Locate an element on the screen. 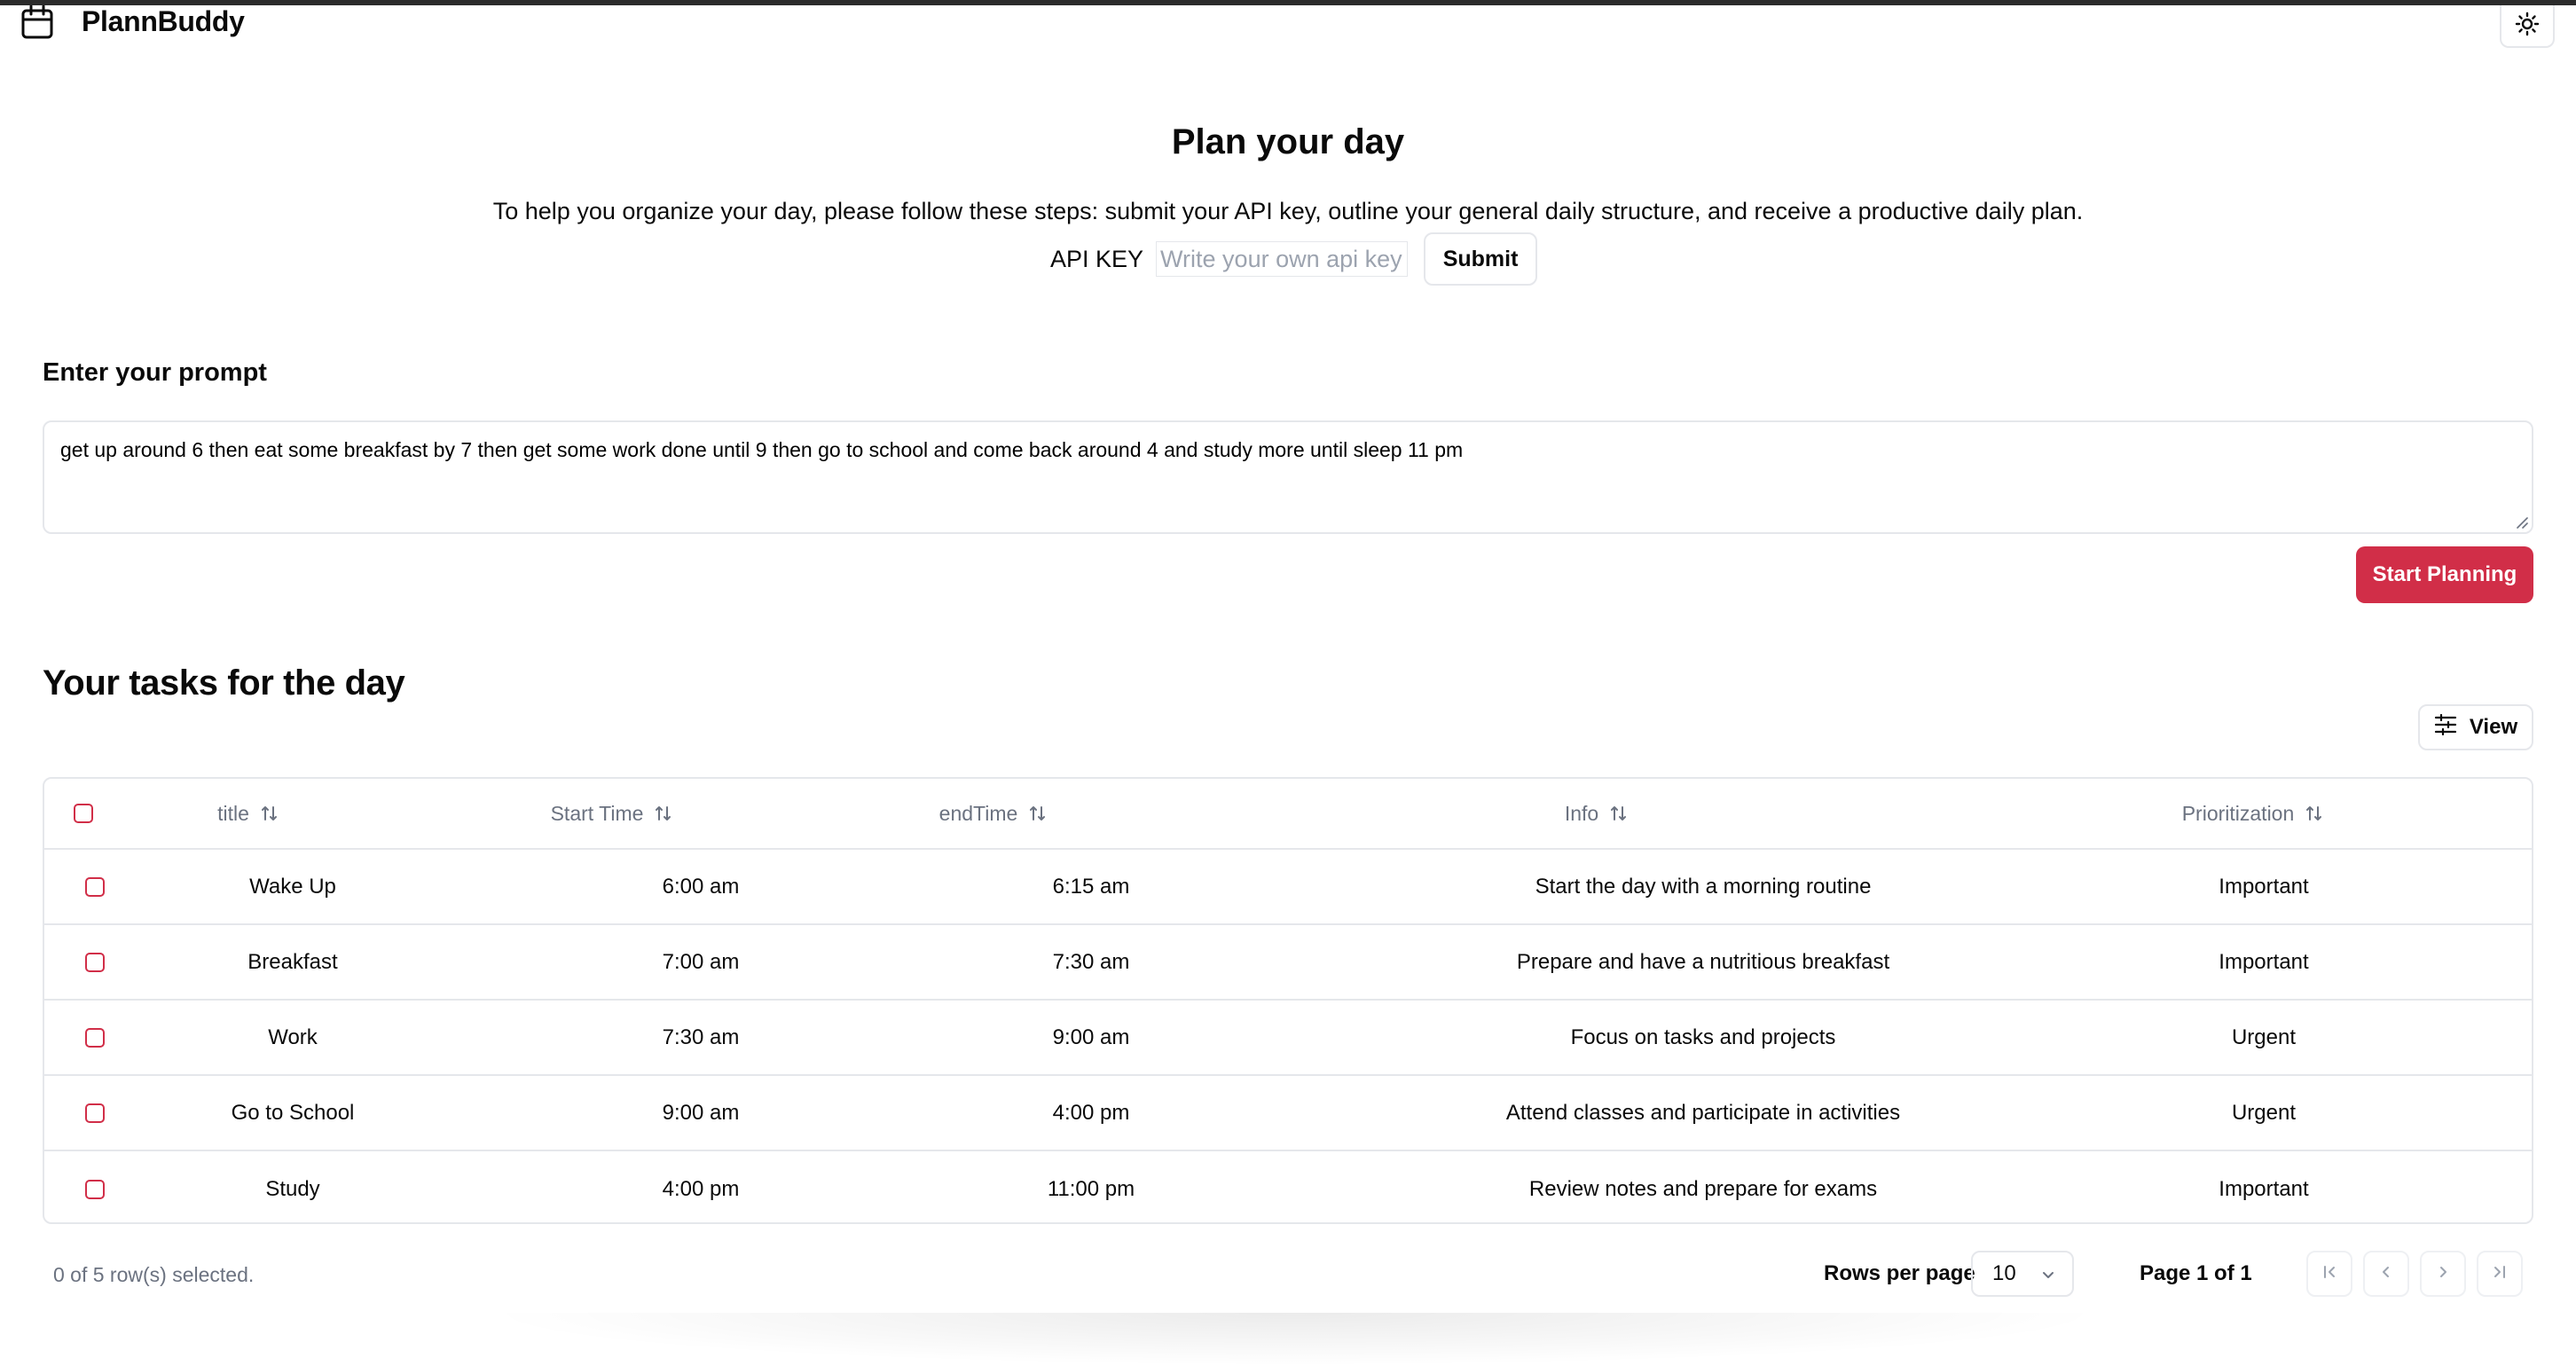 This screenshot has height=1366, width=2576. next-page-button is located at coordinates (2443, 1274).